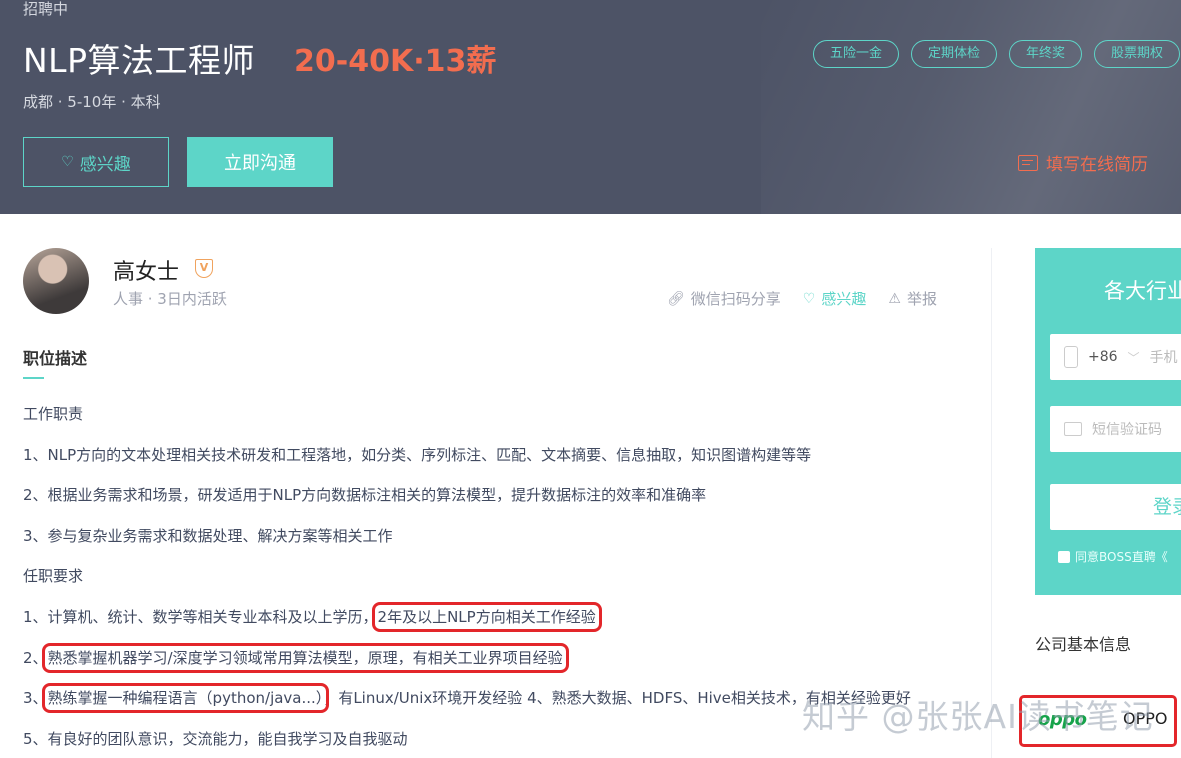 Image resolution: width=1181 pixels, height=758 pixels. Describe the element at coordinates (1073, 429) in the screenshot. I see `message-icon` at that location.